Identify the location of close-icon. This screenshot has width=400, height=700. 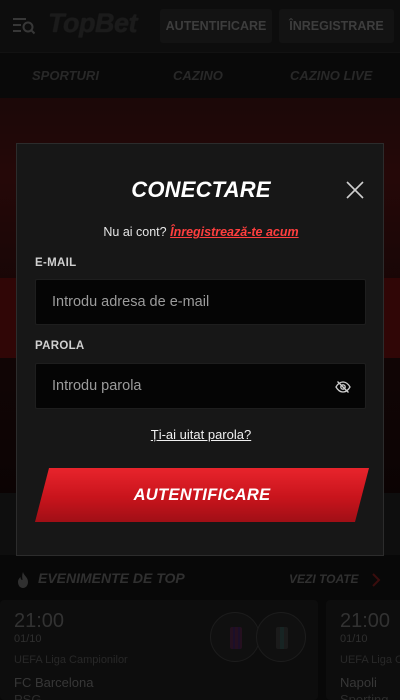
(355, 190).